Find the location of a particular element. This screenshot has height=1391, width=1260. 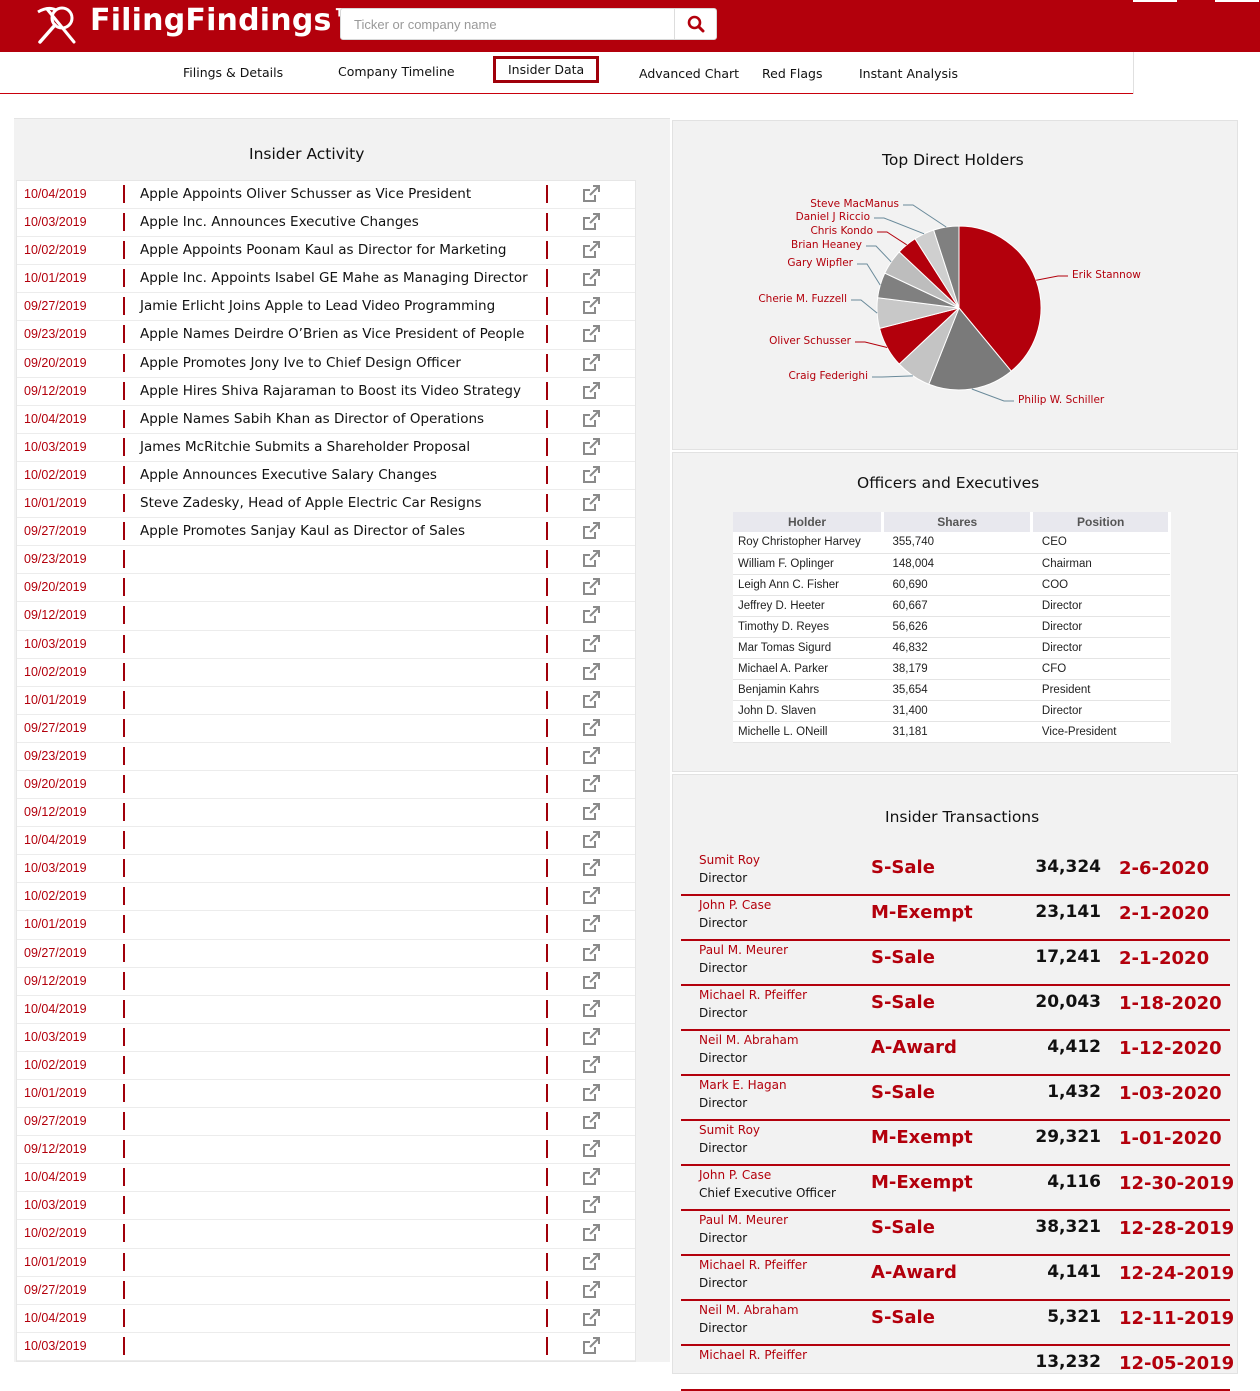

tab-insider-data: Insider Data is located at coordinates (546, 69).